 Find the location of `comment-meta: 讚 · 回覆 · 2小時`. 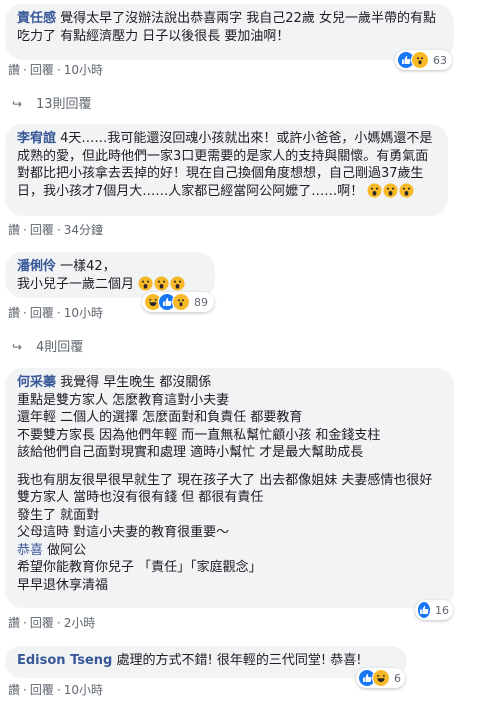

comment-meta: 讚 · 回覆 · 2小時 is located at coordinates (52, 622).